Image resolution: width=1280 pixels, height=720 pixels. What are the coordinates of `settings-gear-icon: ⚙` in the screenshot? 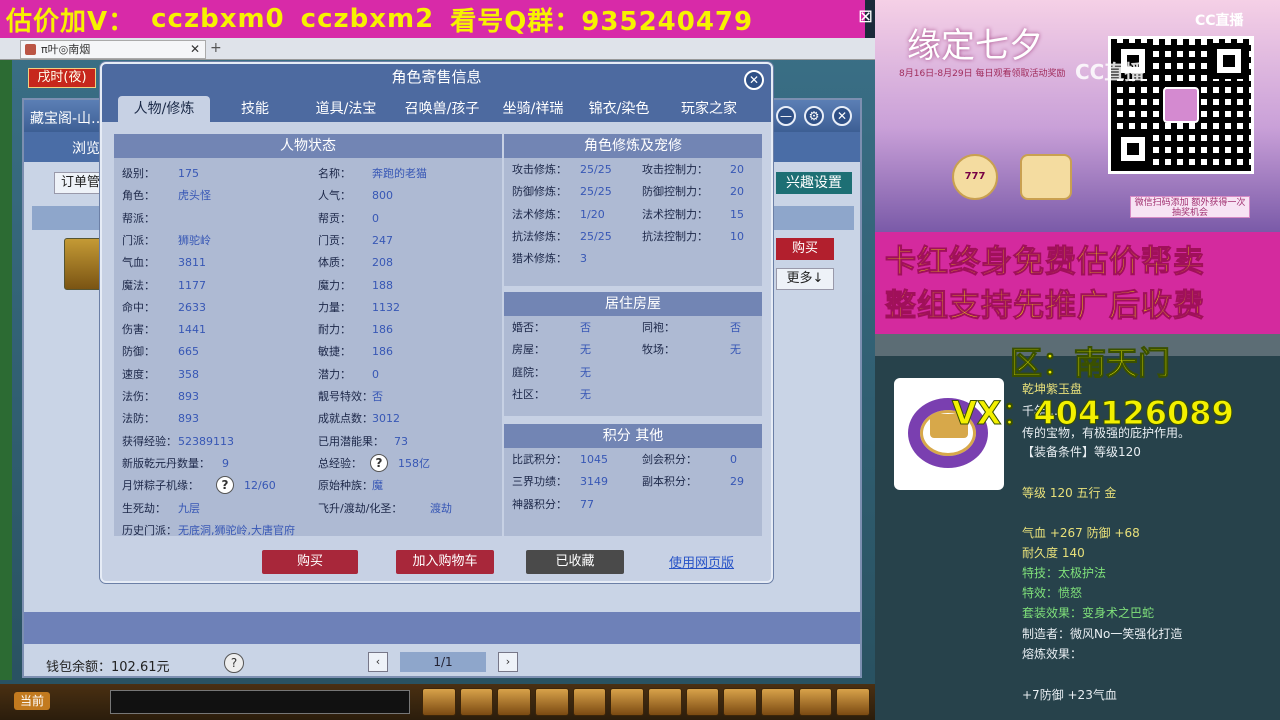 It's located at (814, 116).